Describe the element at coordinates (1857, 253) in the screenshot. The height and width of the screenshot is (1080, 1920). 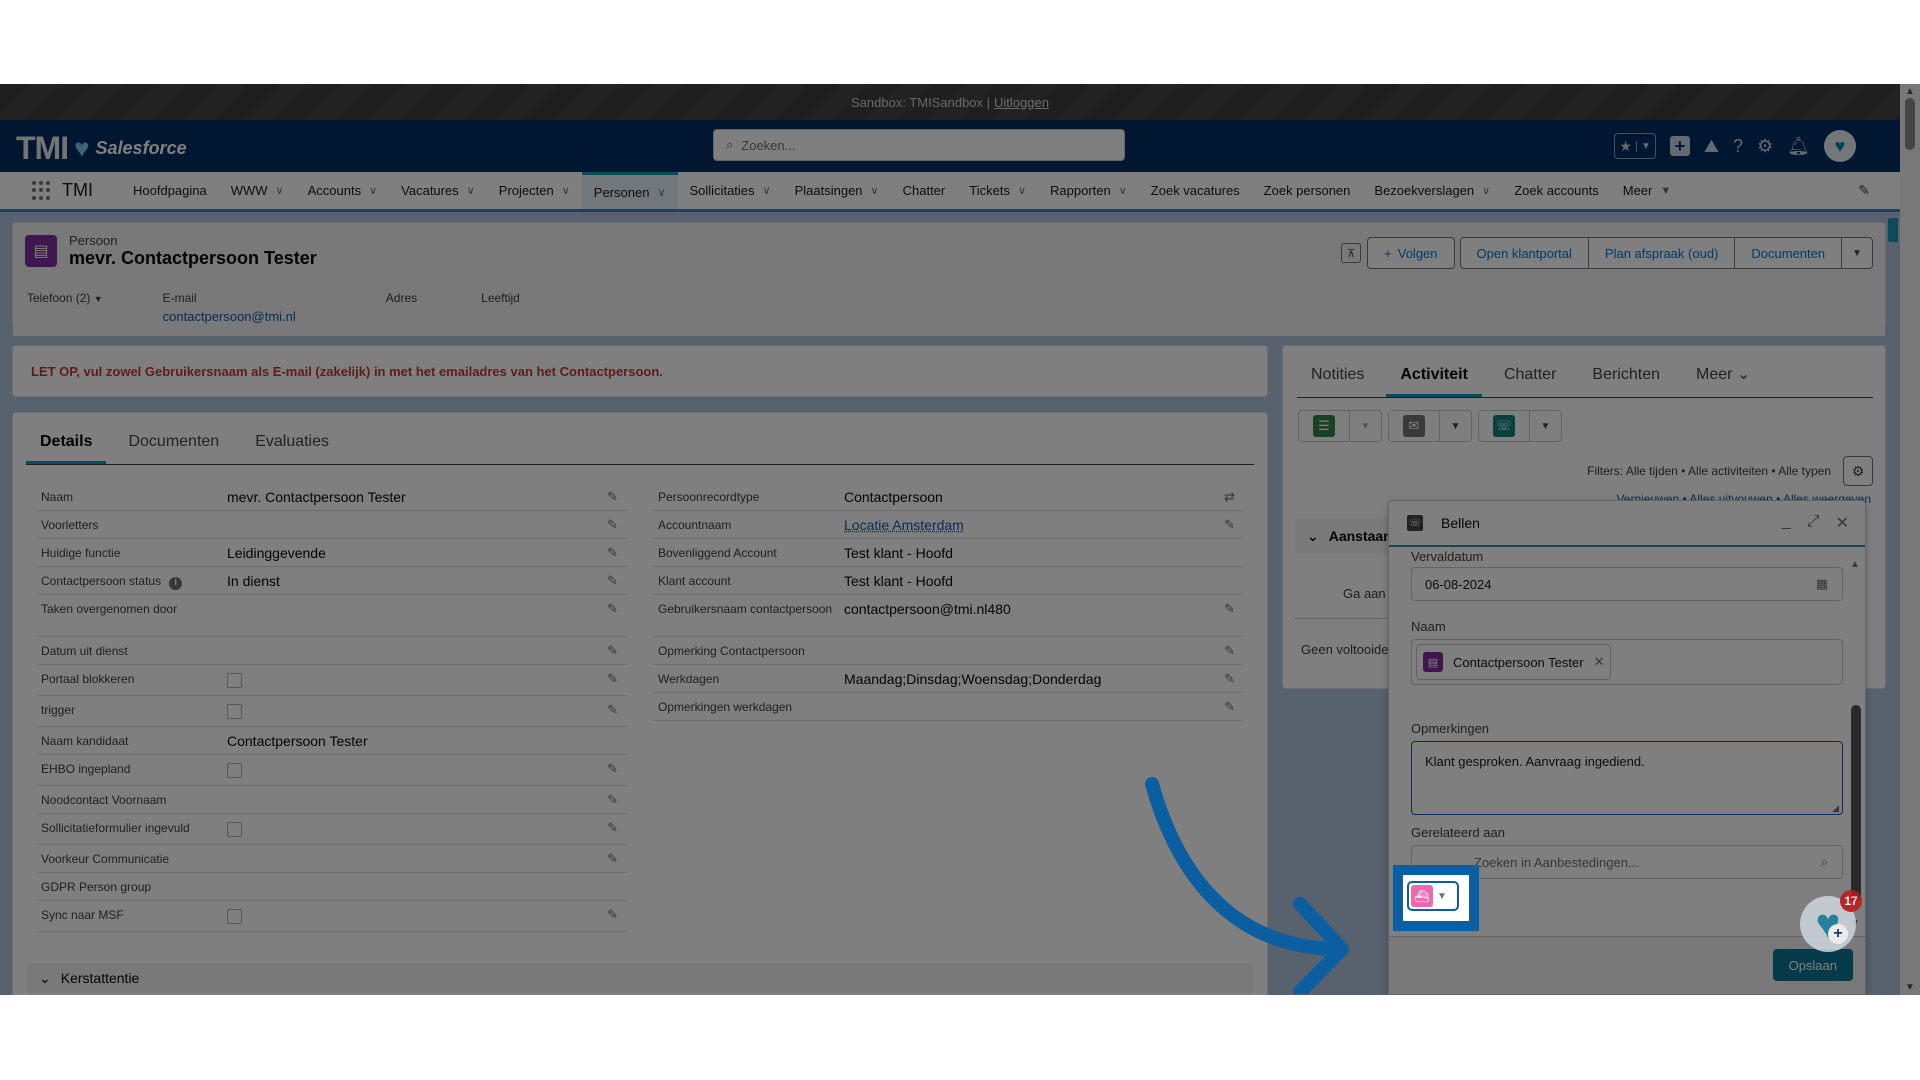
I see `more-actions-dropdown-icon: ▼` at that location.